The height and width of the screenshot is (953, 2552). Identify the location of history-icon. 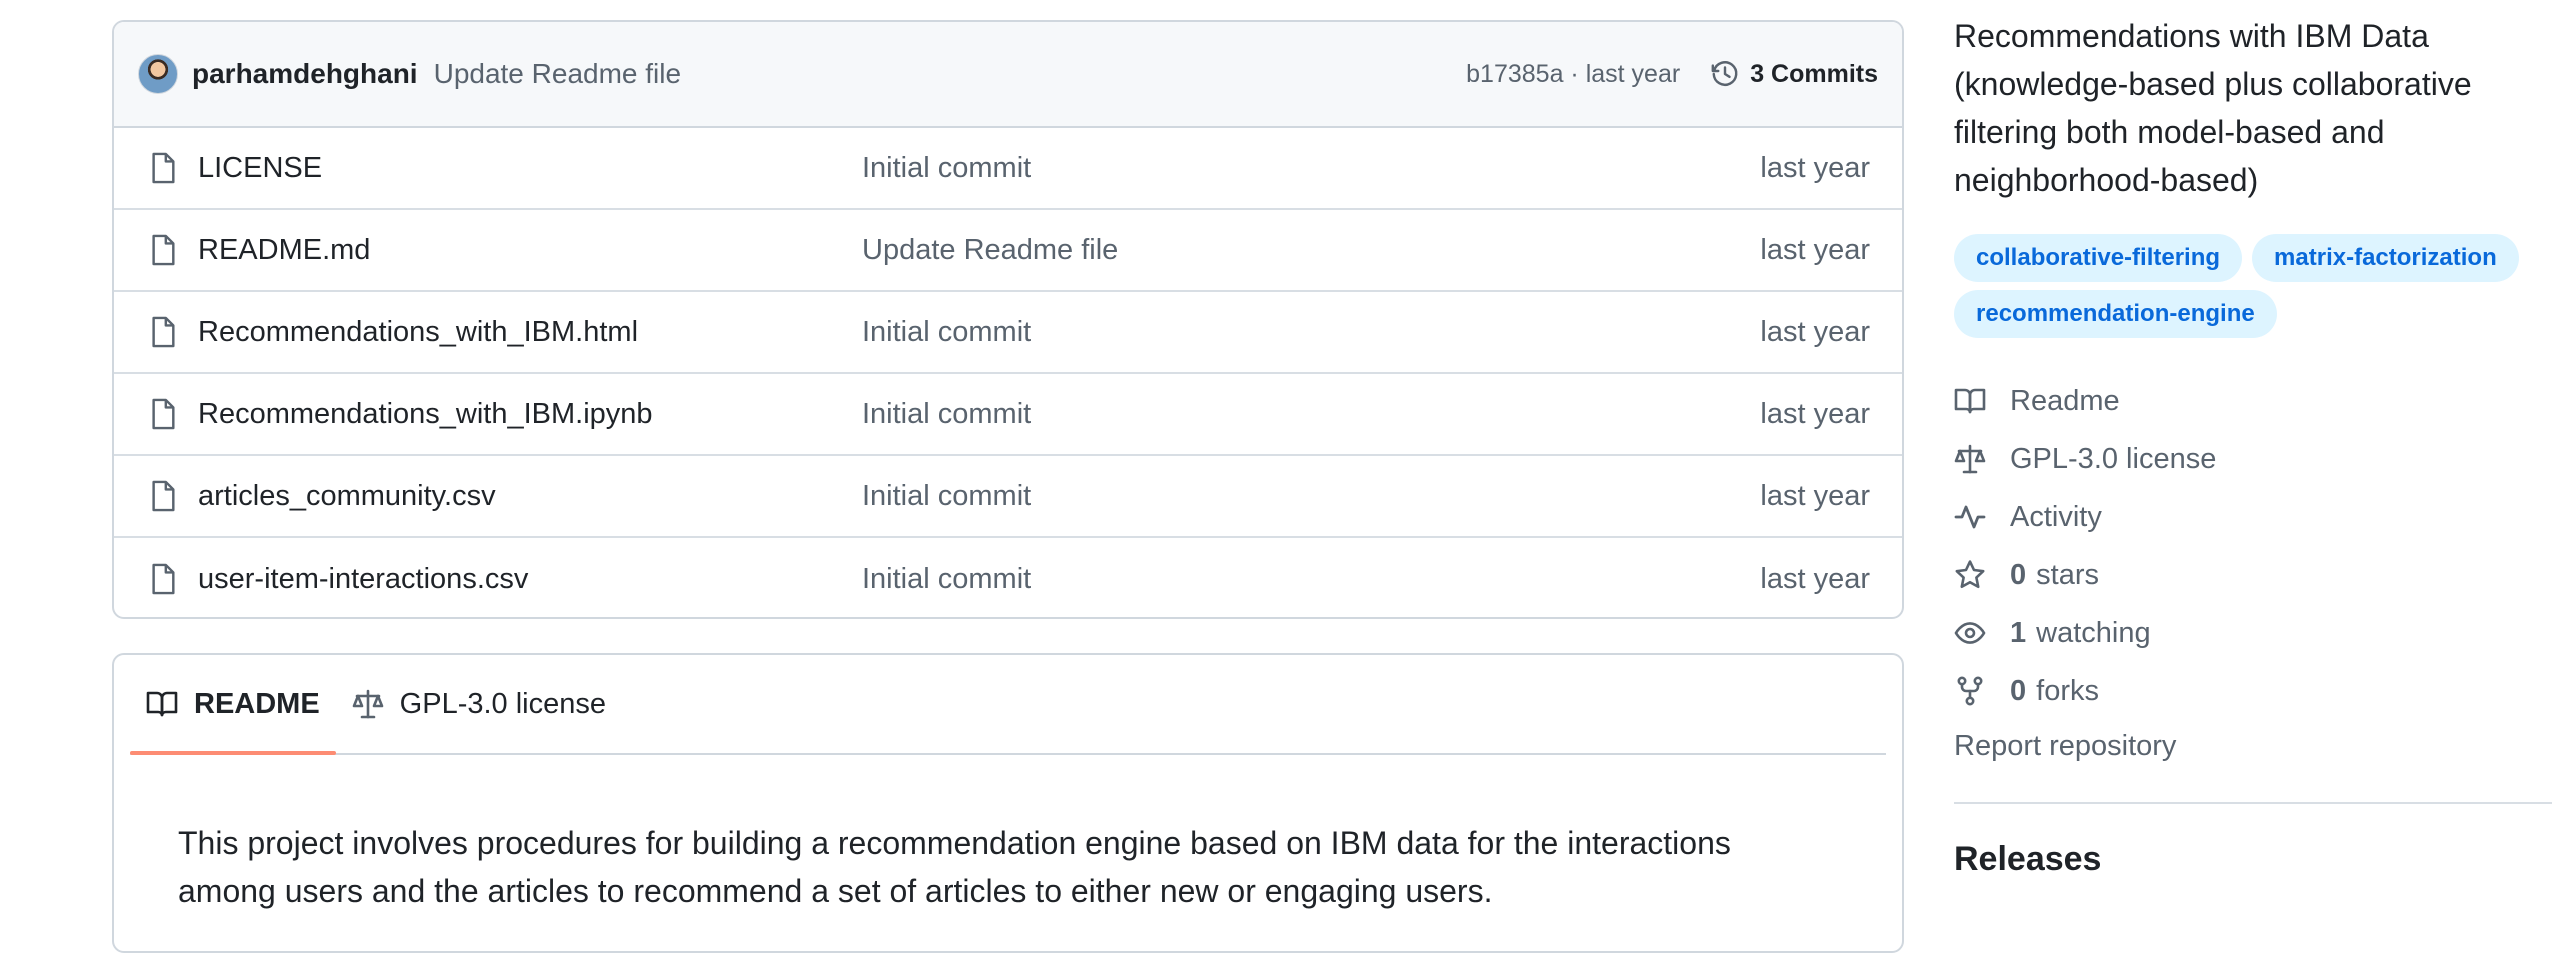
(1725, 74).